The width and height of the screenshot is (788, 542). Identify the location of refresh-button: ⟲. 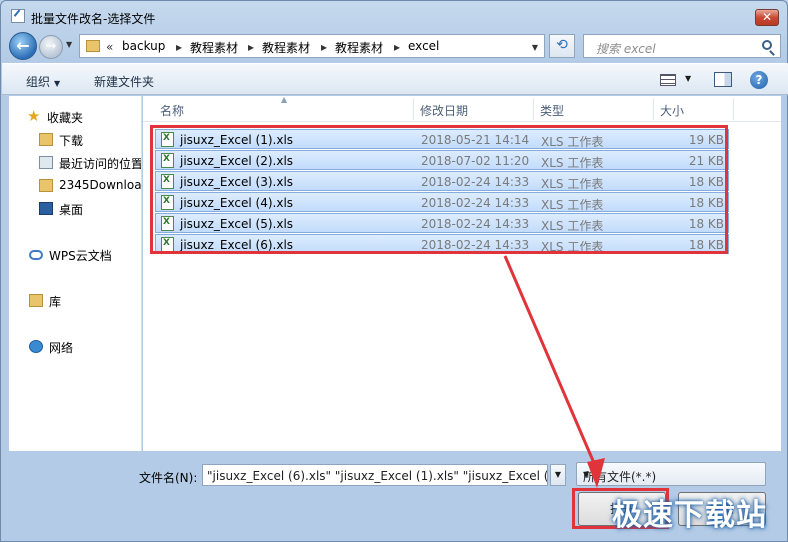
(562, 46).